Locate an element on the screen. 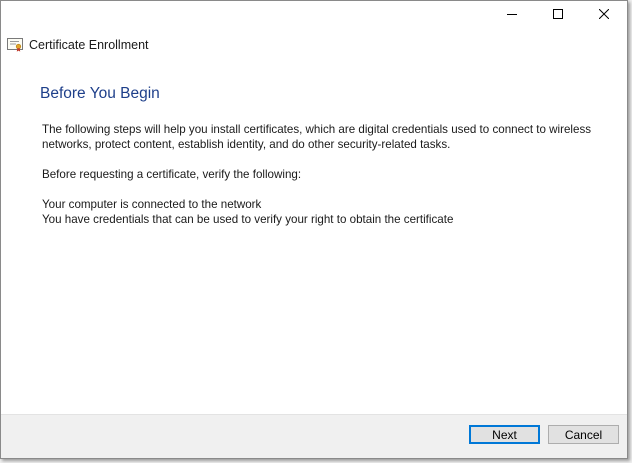 Image resolution: width=632 pixels, height=463 pixels. window-caption-buttons is located at coordinates (558, 14).